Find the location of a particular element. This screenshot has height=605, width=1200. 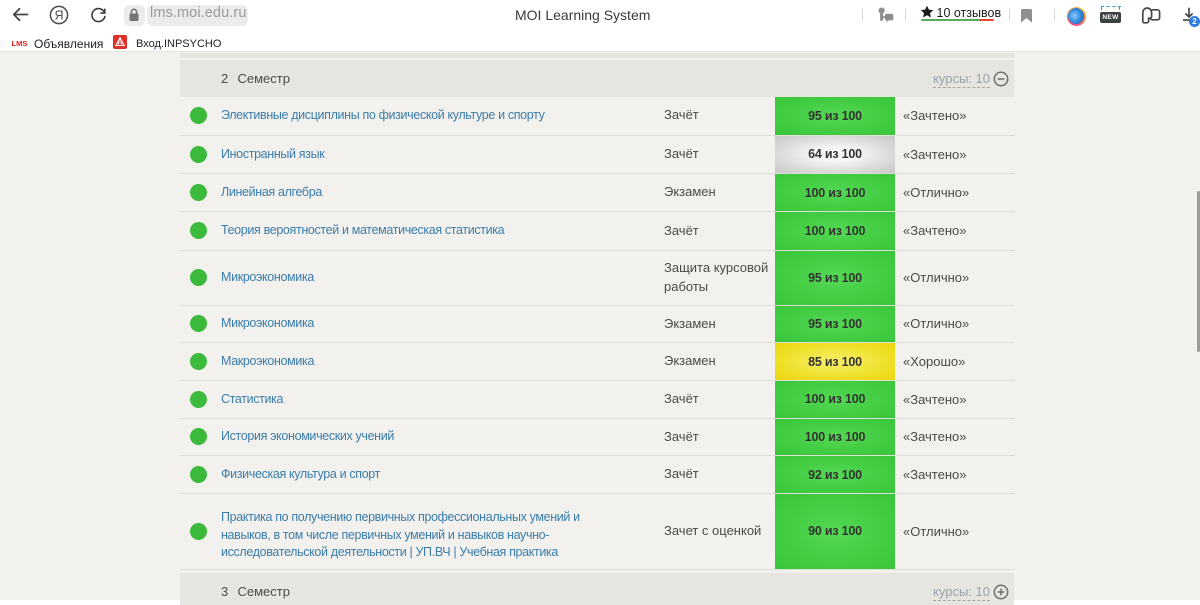

svg-text: Я is located at coordinates (58, 16).